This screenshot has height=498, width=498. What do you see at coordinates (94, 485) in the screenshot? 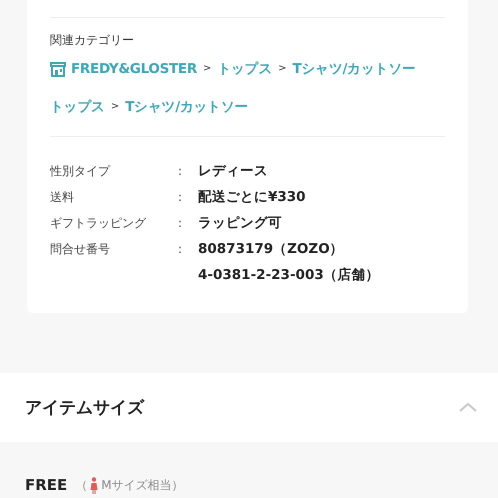
I see `person-icon` at bounding box center [94, 485].